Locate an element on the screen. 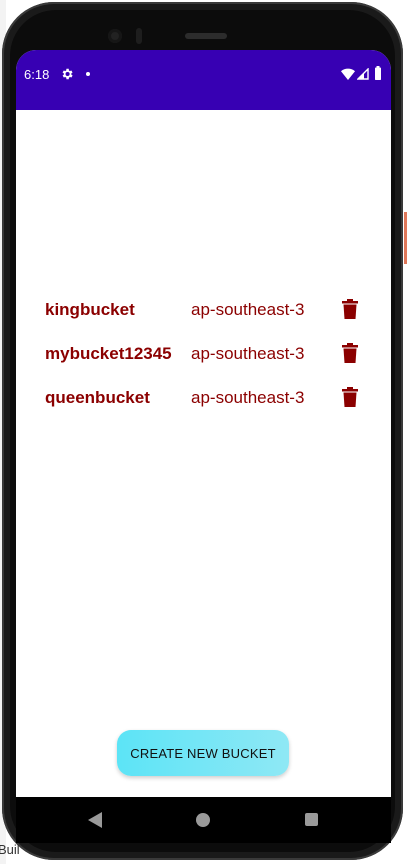 Image resolution: width=407 pixels, height=864 pixels. battery-icon is located at coordinates (378, 73).